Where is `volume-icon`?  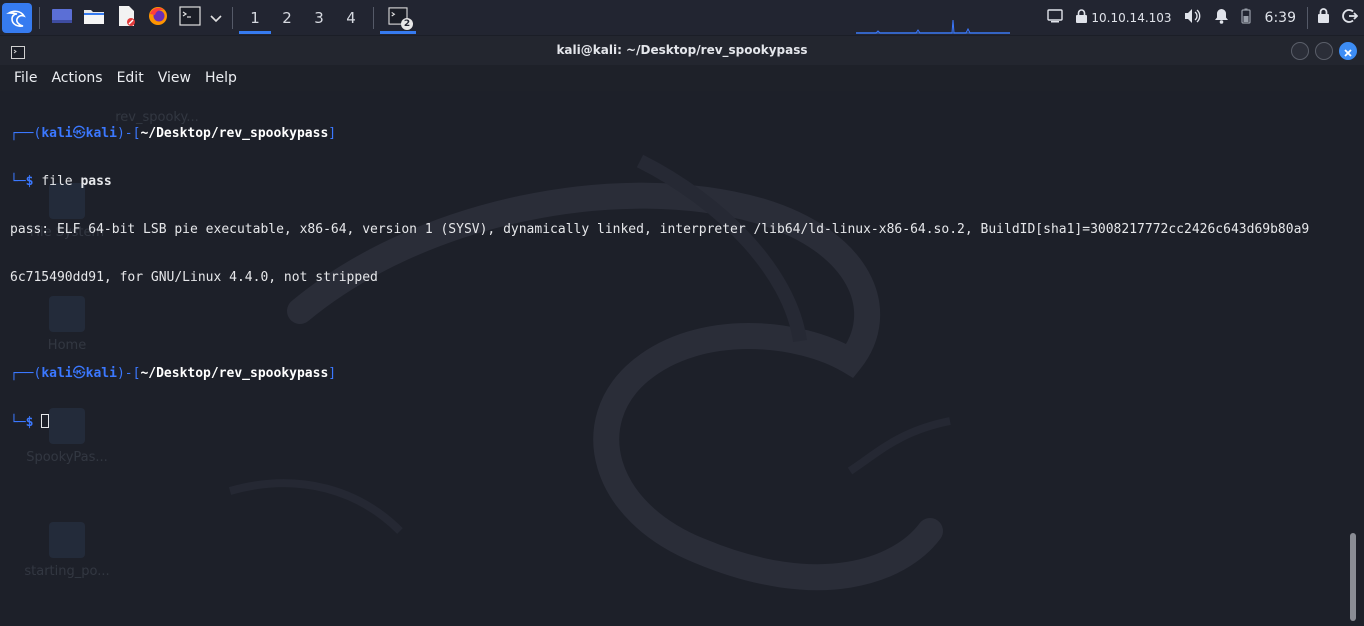 volume-icon is located at coordinates (1193, 18).